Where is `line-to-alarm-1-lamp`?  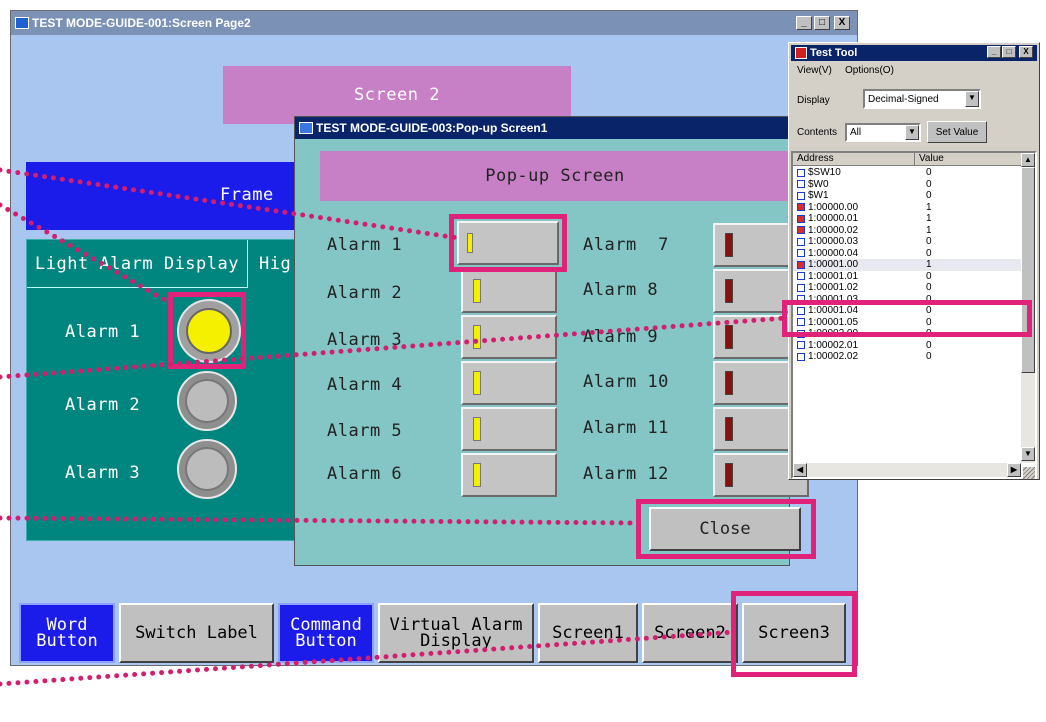
line-to-alarm-1-lamp is located at coordinates (84, 252).